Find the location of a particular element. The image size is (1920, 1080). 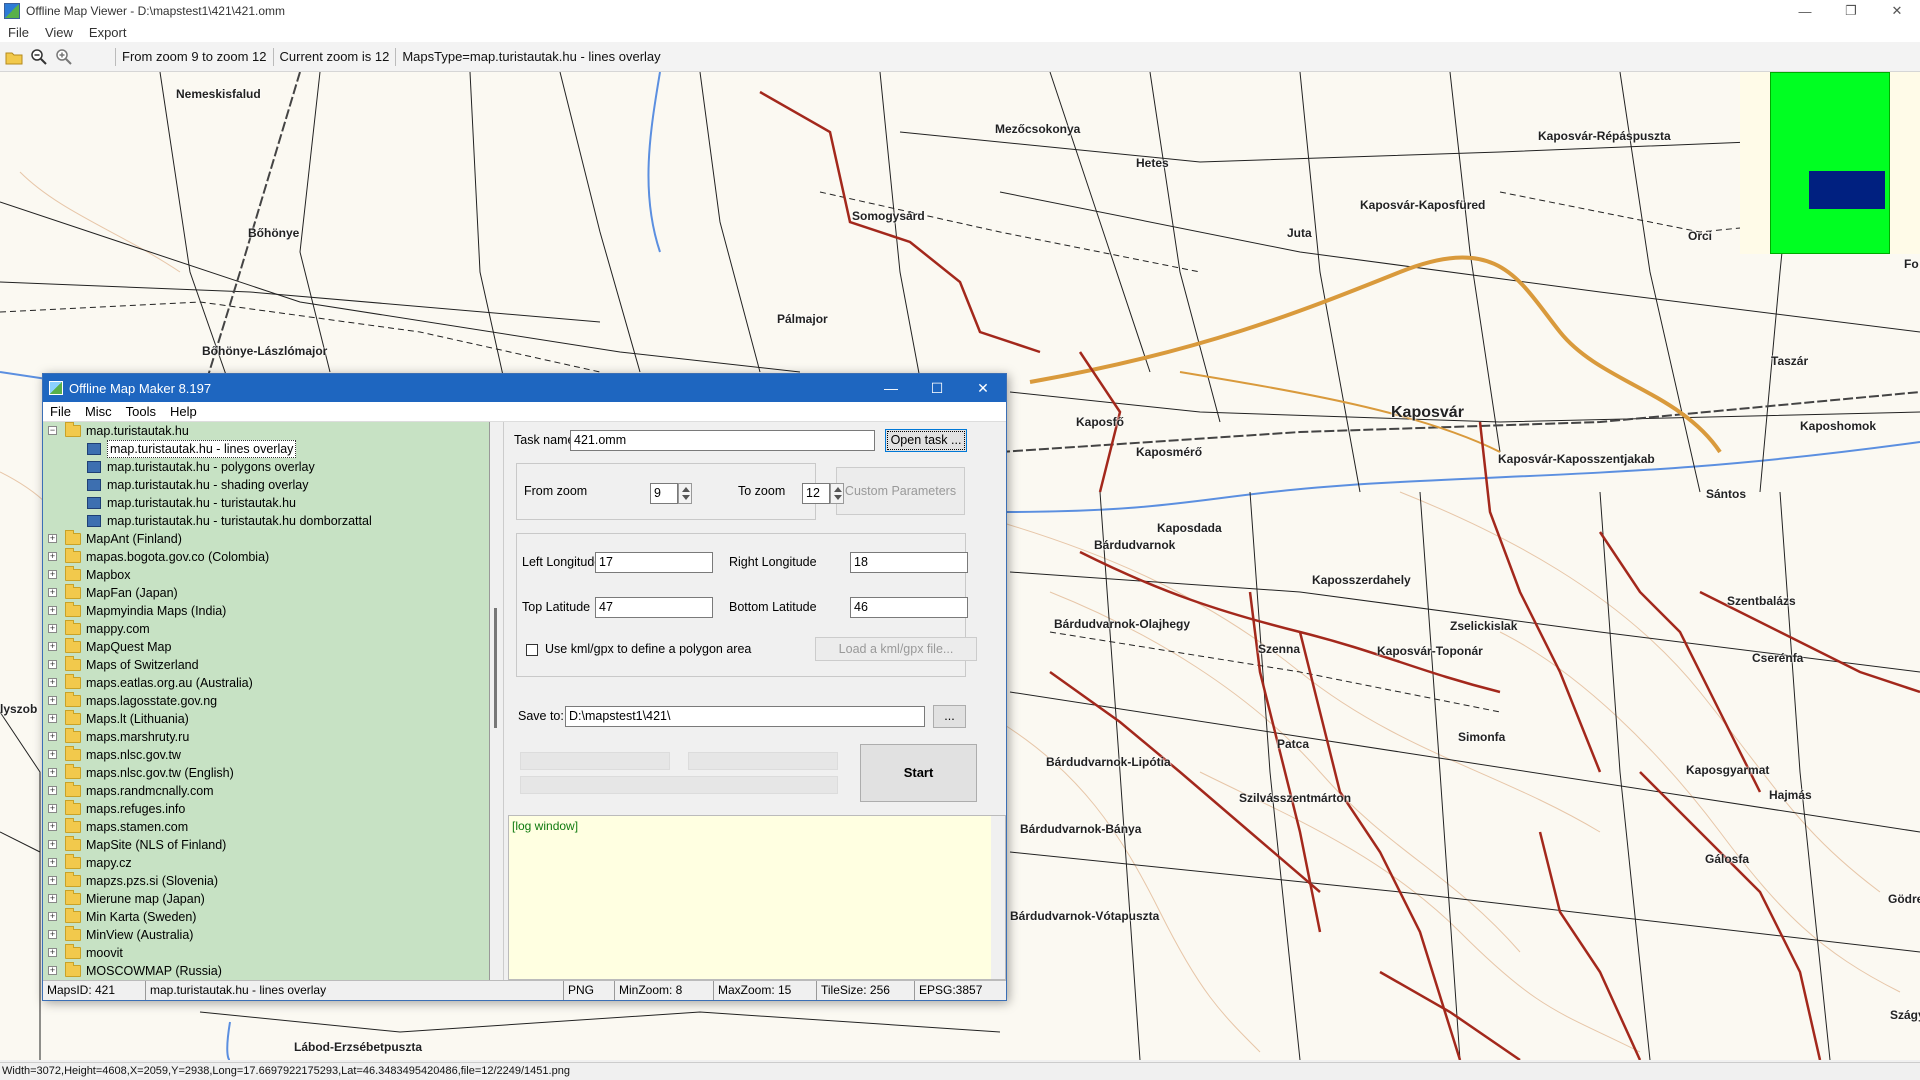

dialog-close-button: ✕ is located at coordinates (983, 388).